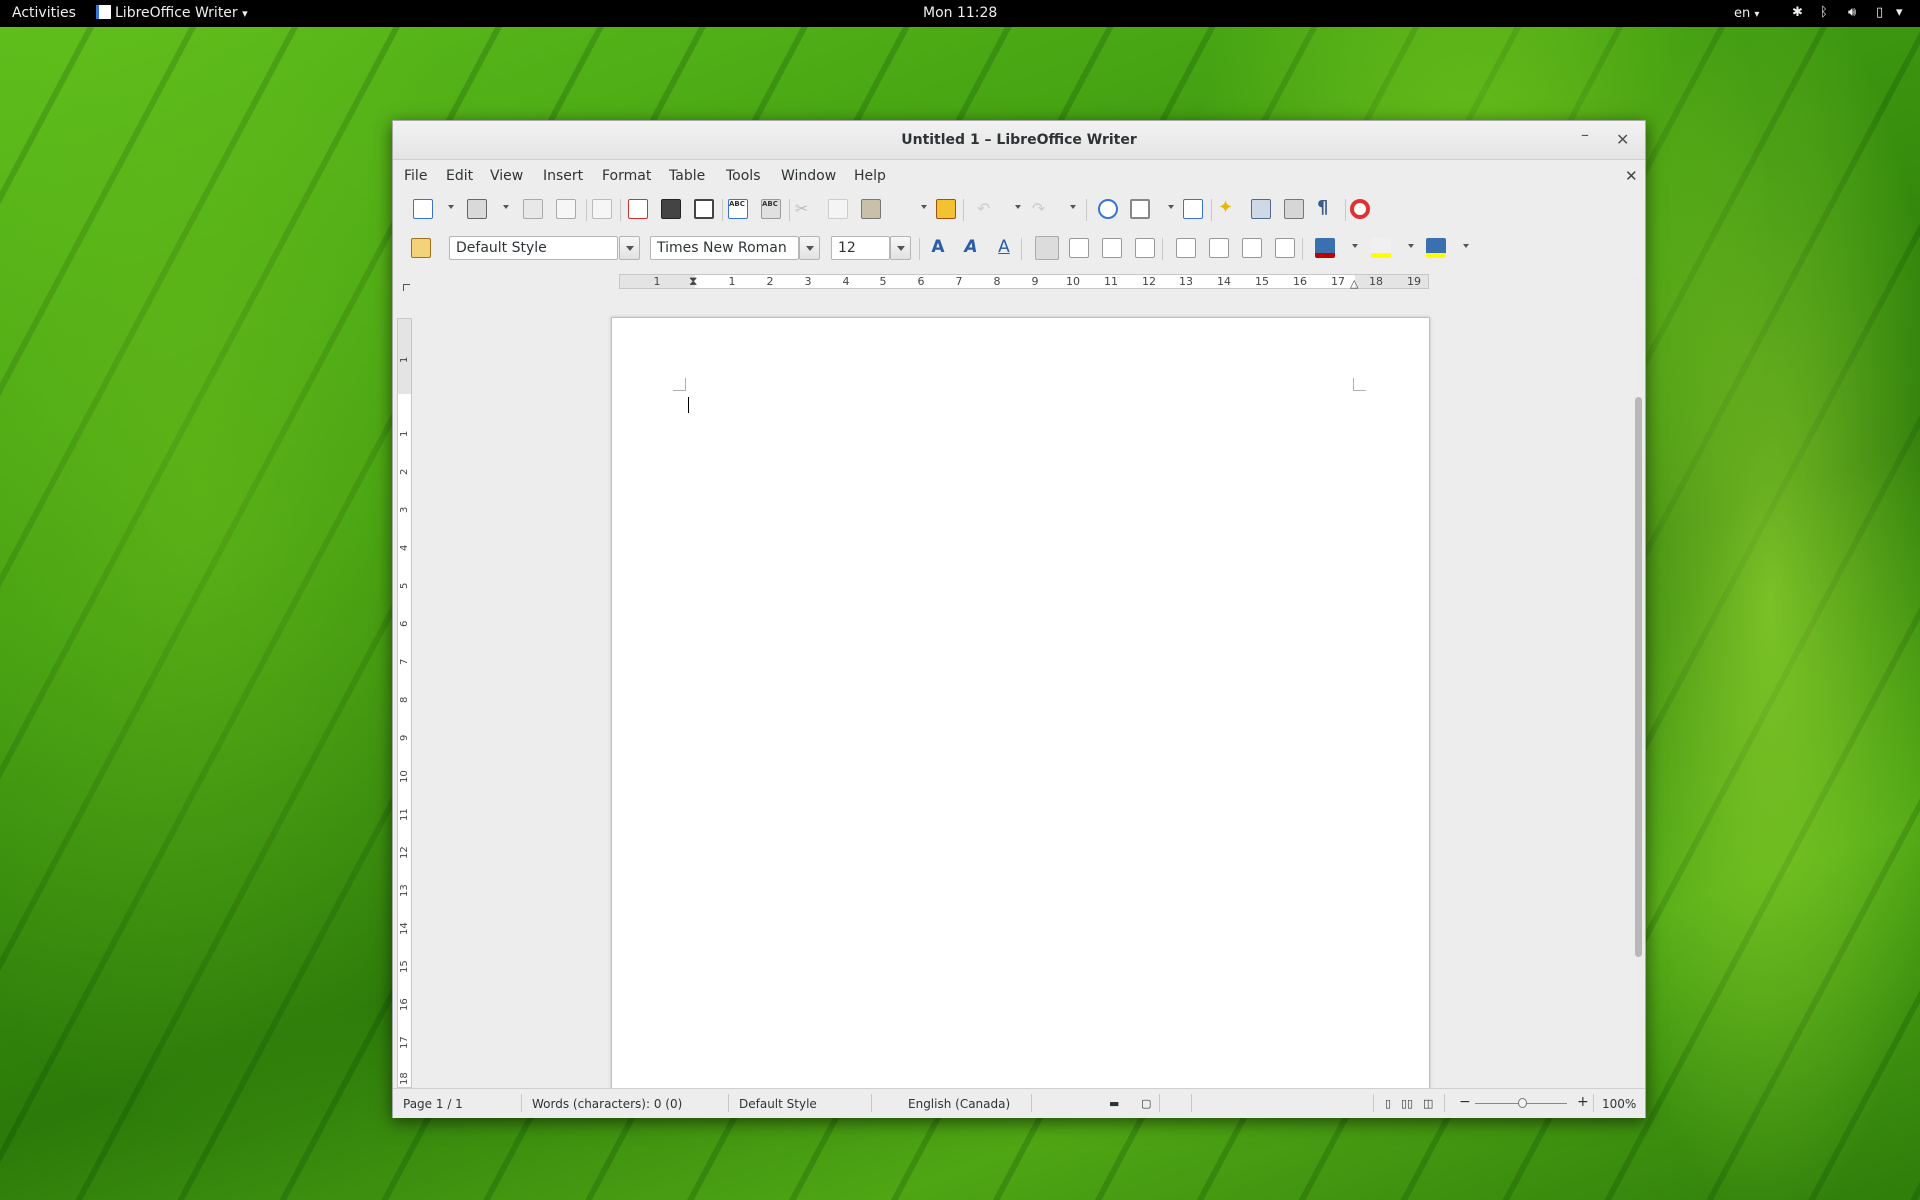 The height and width of the screenshot is (1200, 1920). What do you see at coordinates (1899, 12) in the screenshot?
I see `system-menu-caret-icon: ▾` at bounding box center [1899, 12].